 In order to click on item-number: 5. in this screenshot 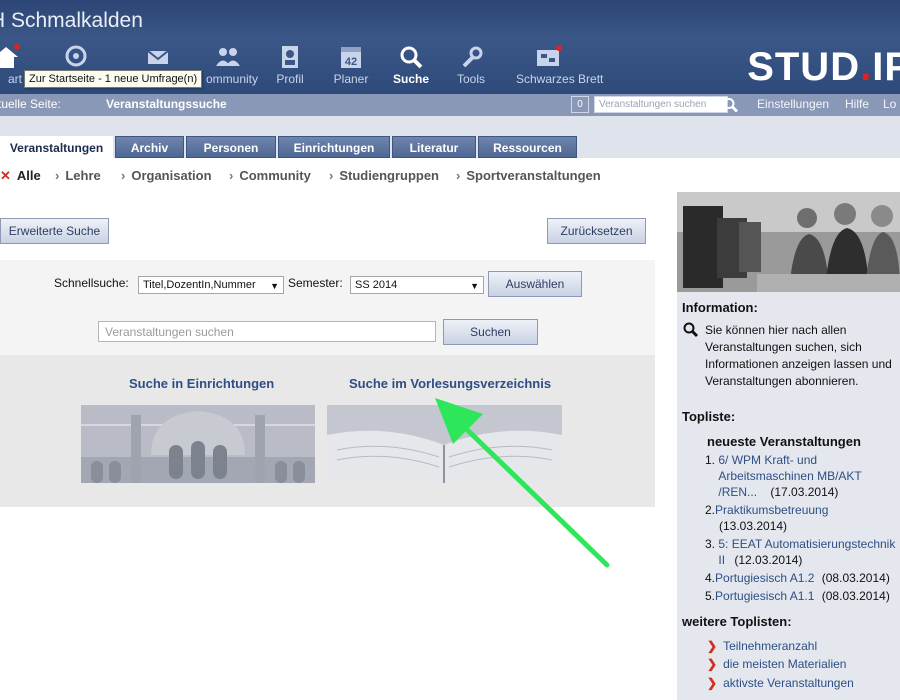, I will do `click(710, 596)`.